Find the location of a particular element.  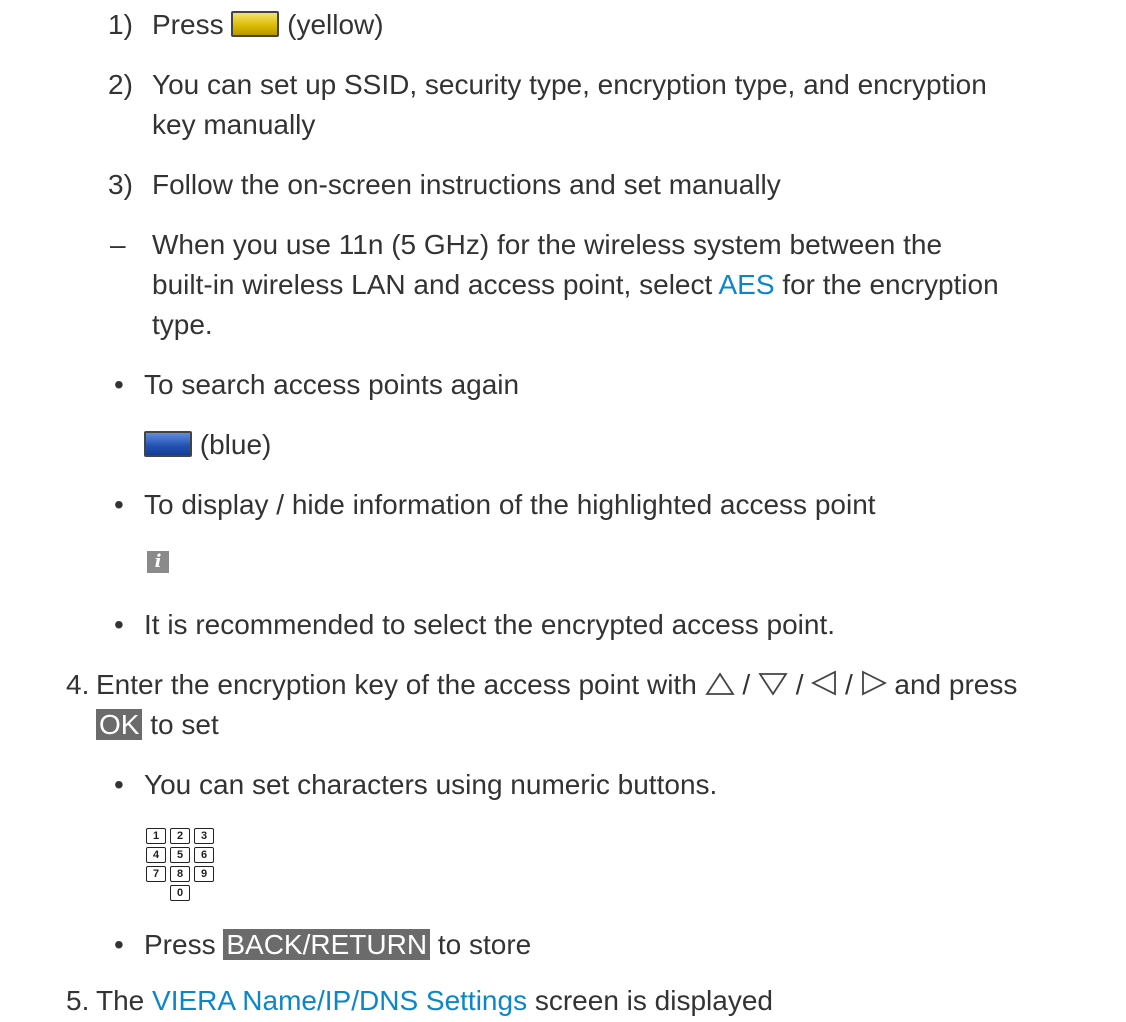

step-4-line2-text: to set is located at coordinates (184, 724).